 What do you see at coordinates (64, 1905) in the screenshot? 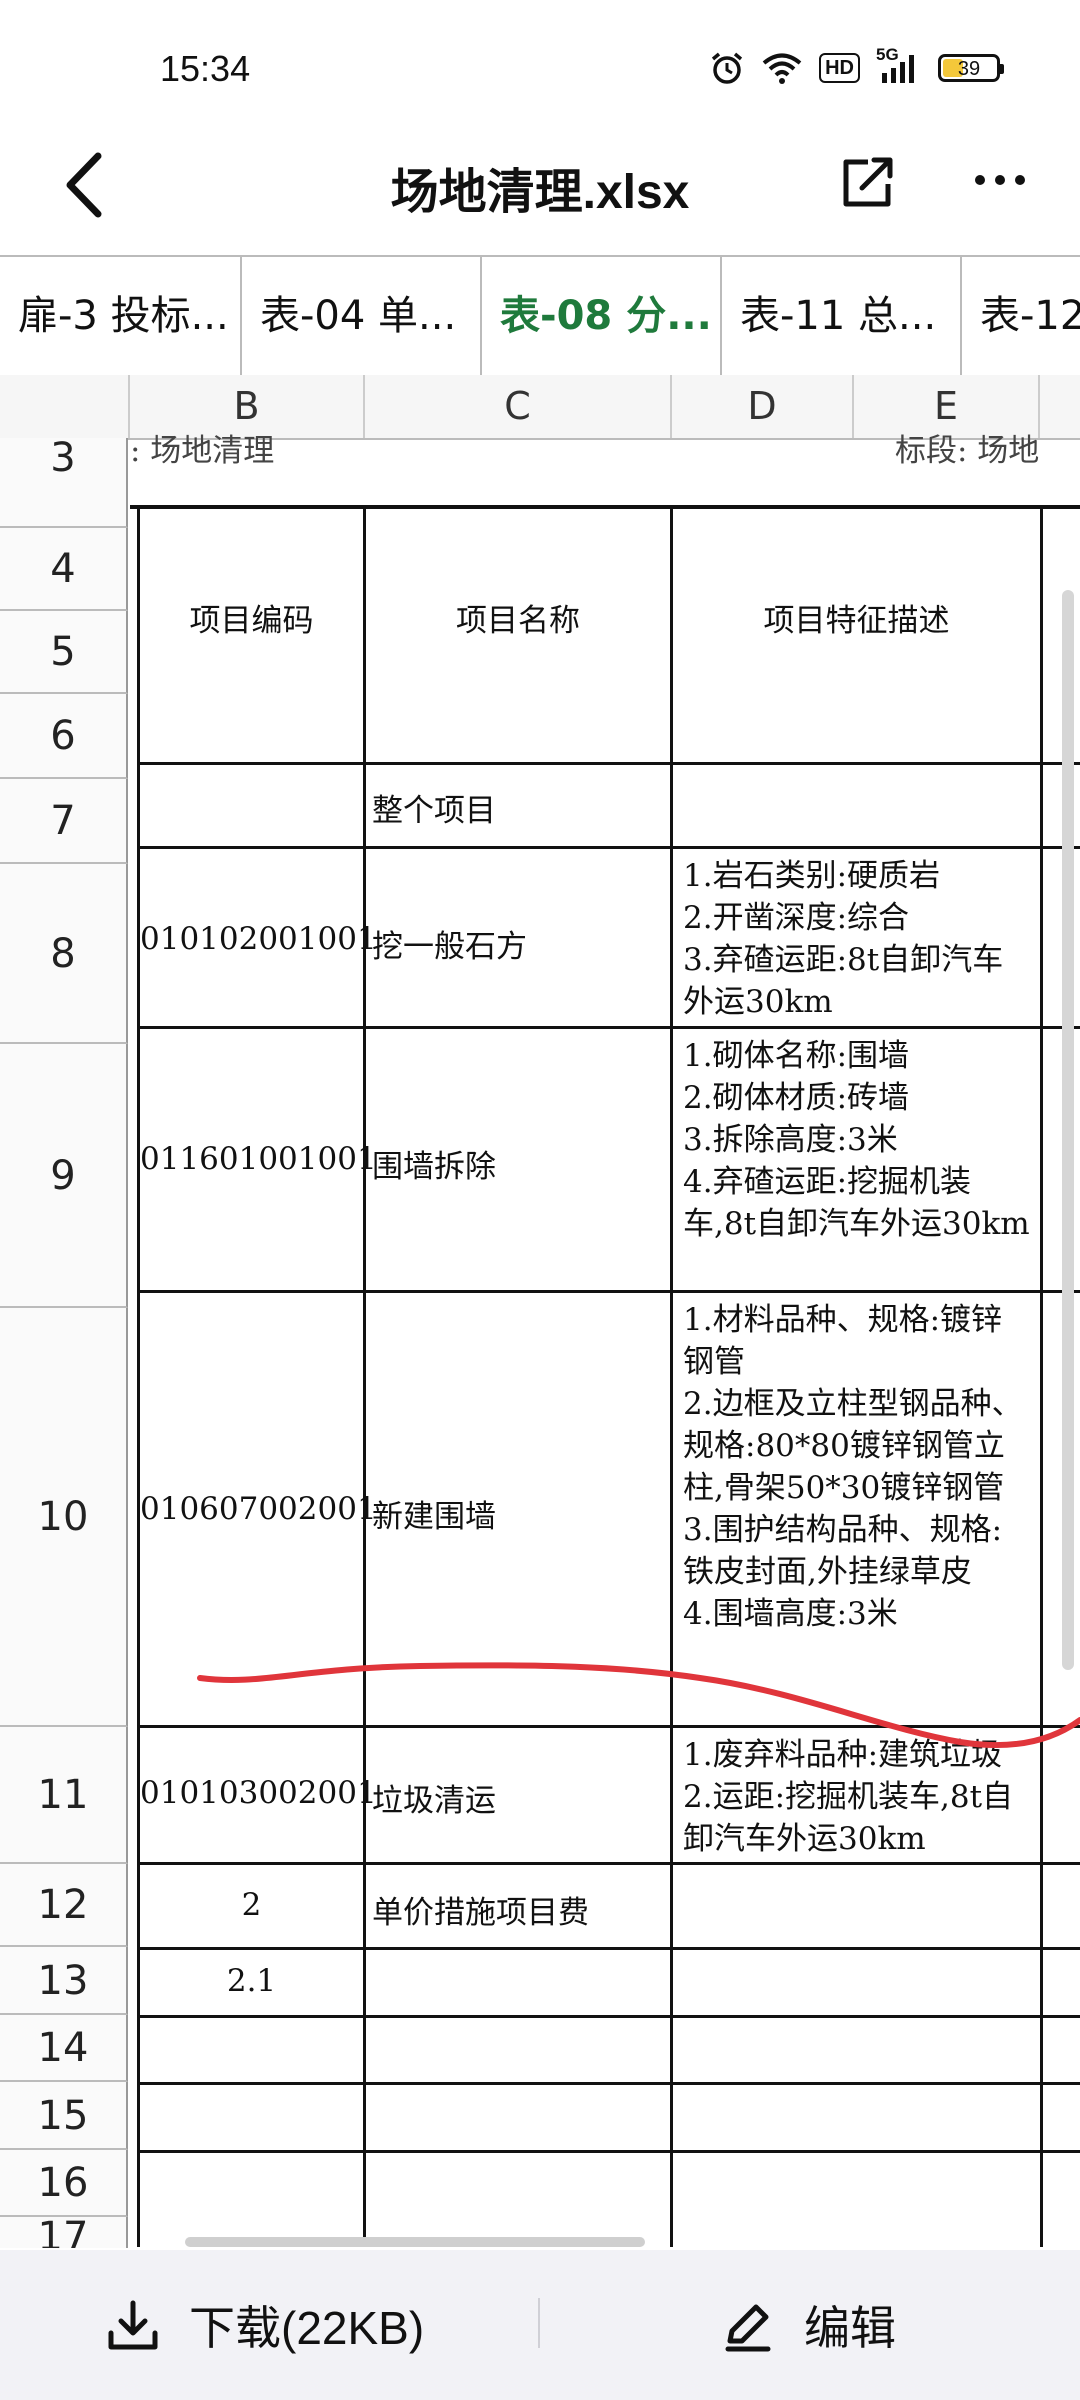
I see `row-header-12: 12` at bounding box center [64, 1905].